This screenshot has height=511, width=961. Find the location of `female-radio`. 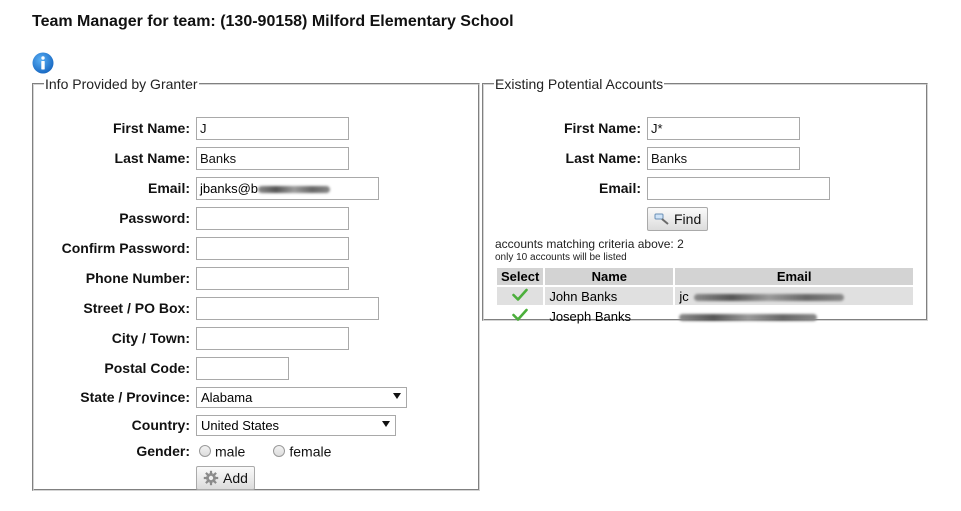

female-radio is located at coordinates (279, 451).